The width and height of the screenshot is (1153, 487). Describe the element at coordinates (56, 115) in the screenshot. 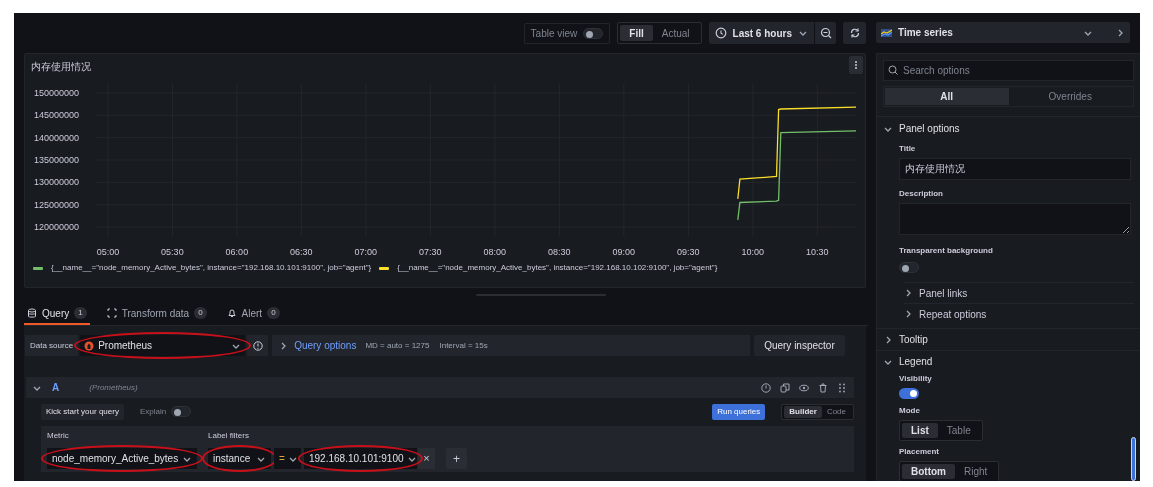

I see `y-axis-label: 145000000` at that location.